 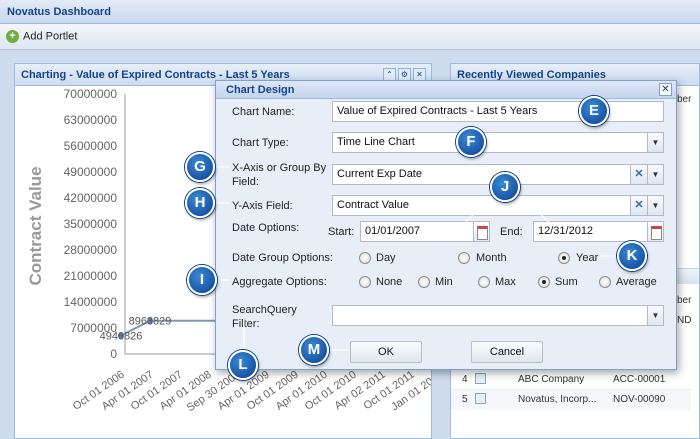 What do you see at coordinates (505, 187) in the screenshot?
I see `callout-badge-j: J` at bounding box center [505, 187].